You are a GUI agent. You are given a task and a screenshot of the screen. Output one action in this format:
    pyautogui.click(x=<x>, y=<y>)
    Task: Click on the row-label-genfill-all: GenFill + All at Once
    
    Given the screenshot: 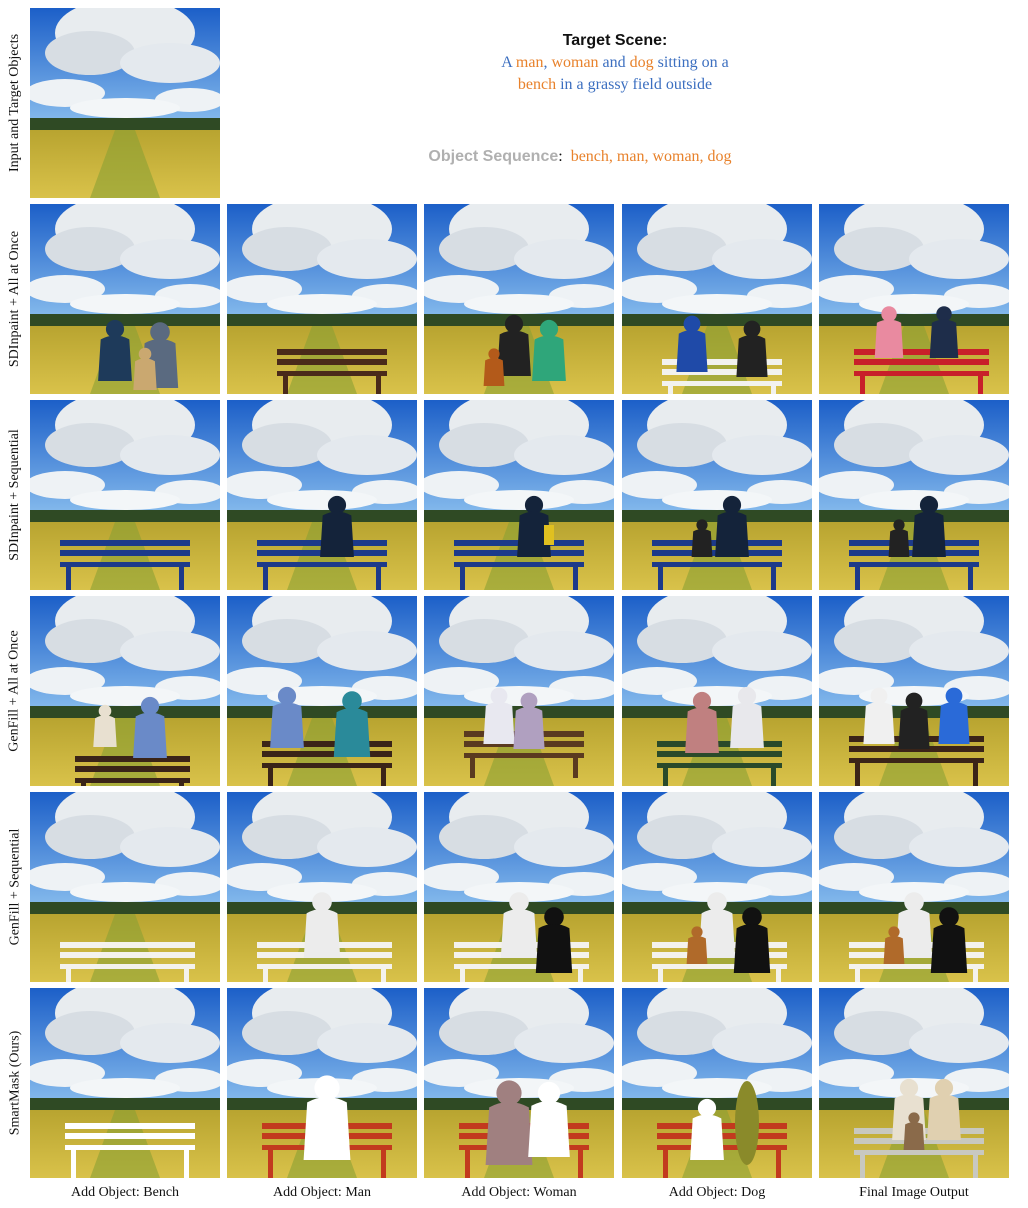 What is the action you would take?
    pyautogui.click(x=14, y=691)
    